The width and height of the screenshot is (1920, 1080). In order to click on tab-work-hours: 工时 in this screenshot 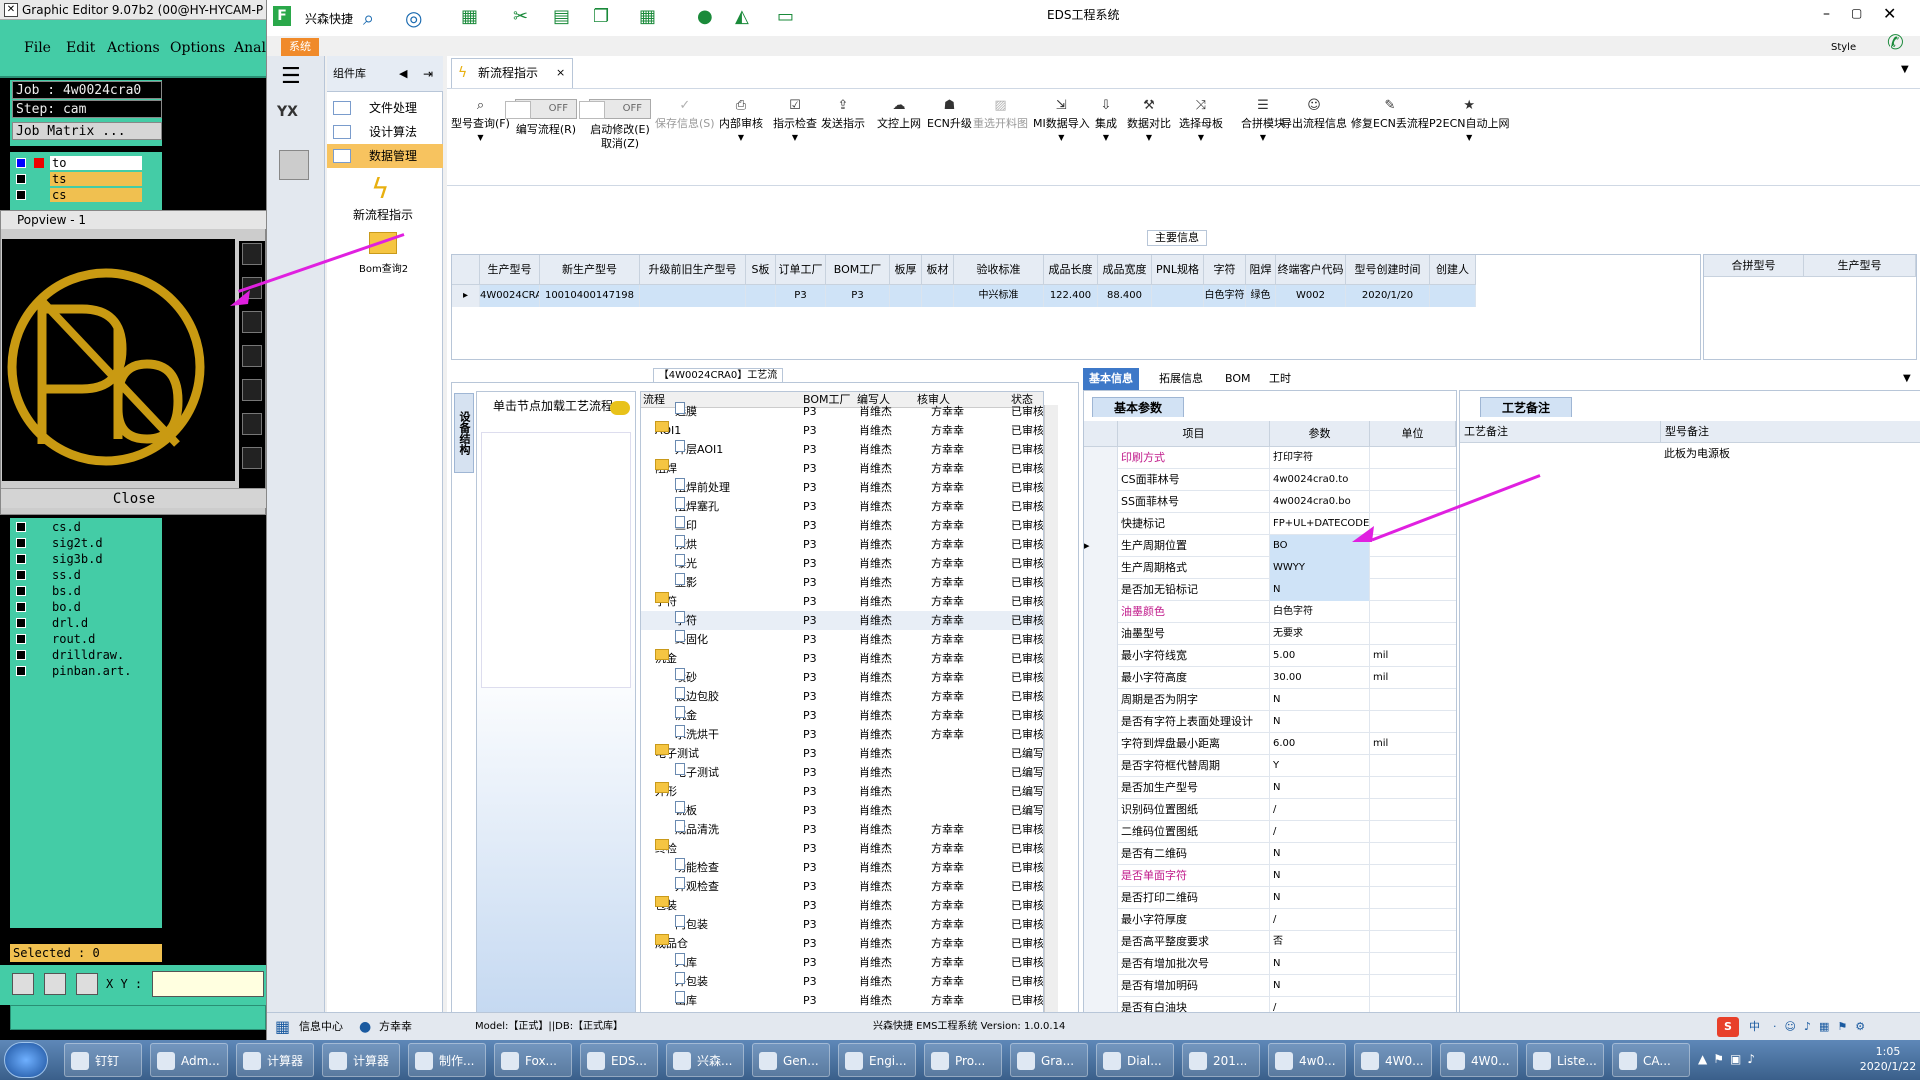, I will do `click(1280, 379)`.